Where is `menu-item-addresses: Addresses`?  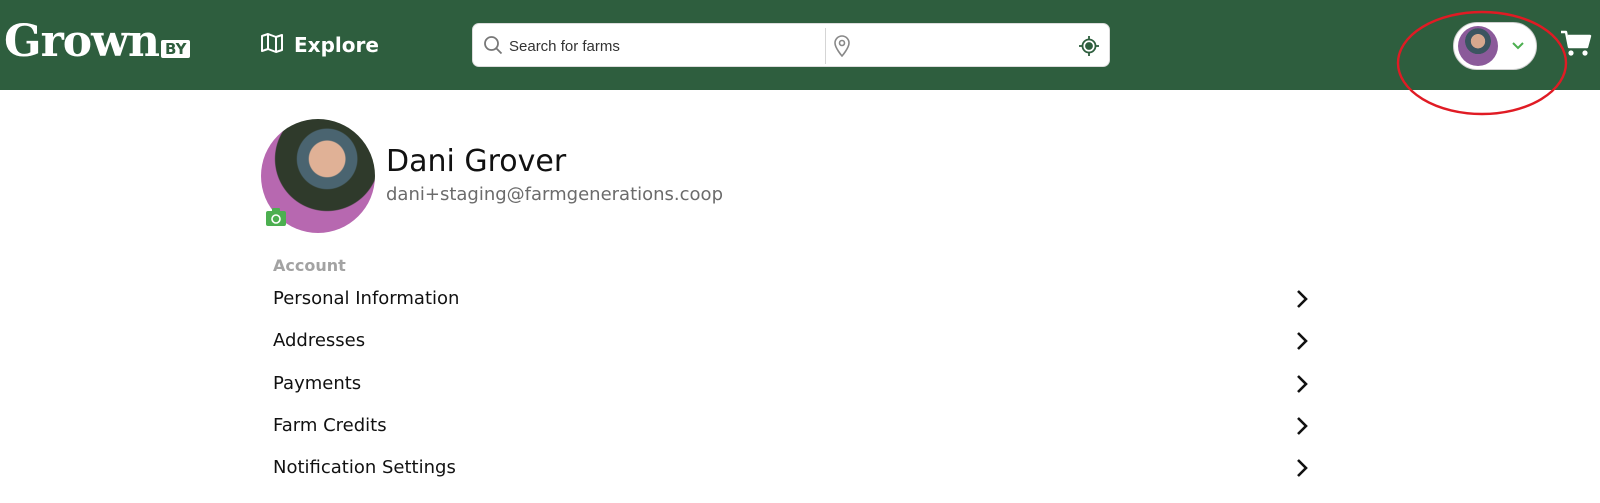
menu-item-addresses: Addresses is located at coordinates (791, 341).